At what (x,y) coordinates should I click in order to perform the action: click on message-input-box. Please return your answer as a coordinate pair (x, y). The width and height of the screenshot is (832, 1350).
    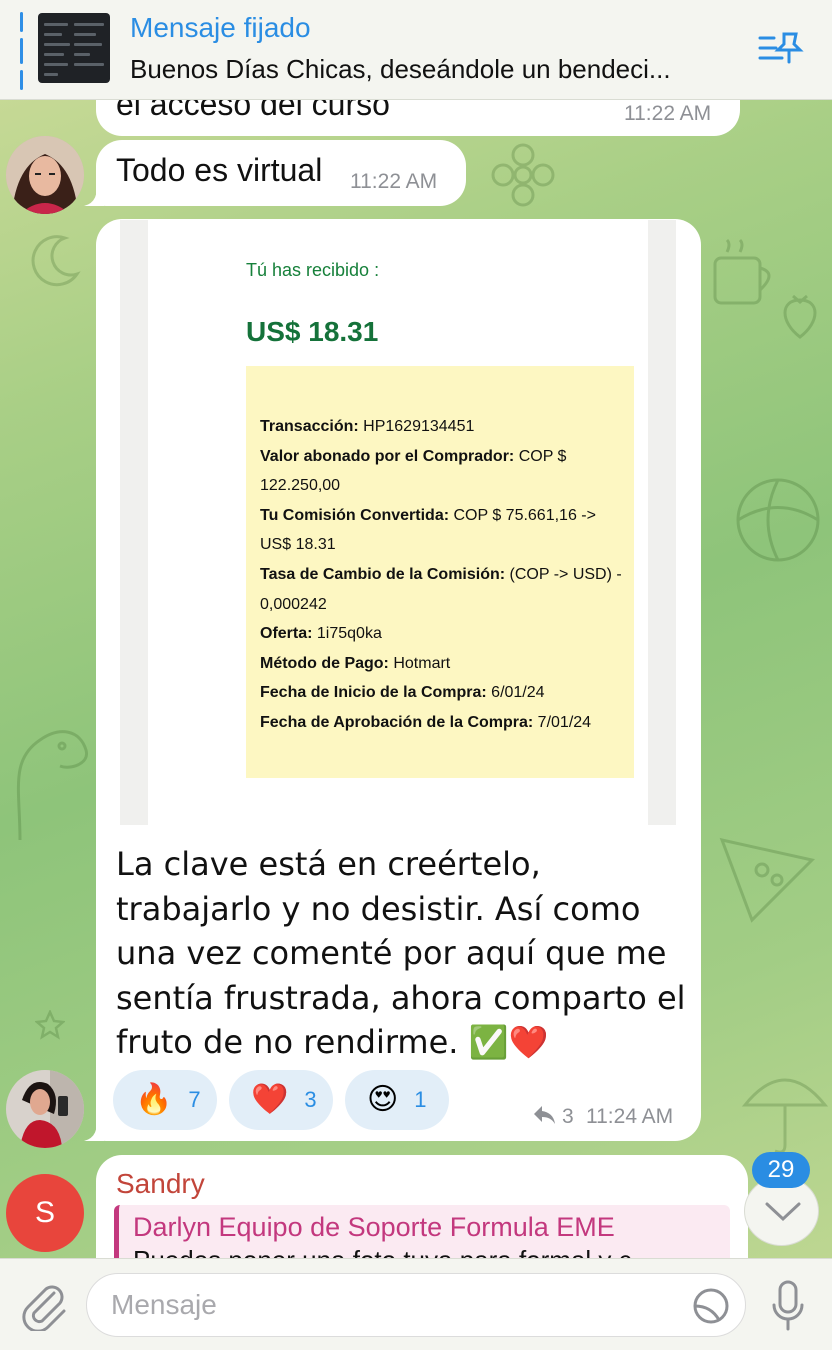
    Looking at the image, I should click on (416, 1305).